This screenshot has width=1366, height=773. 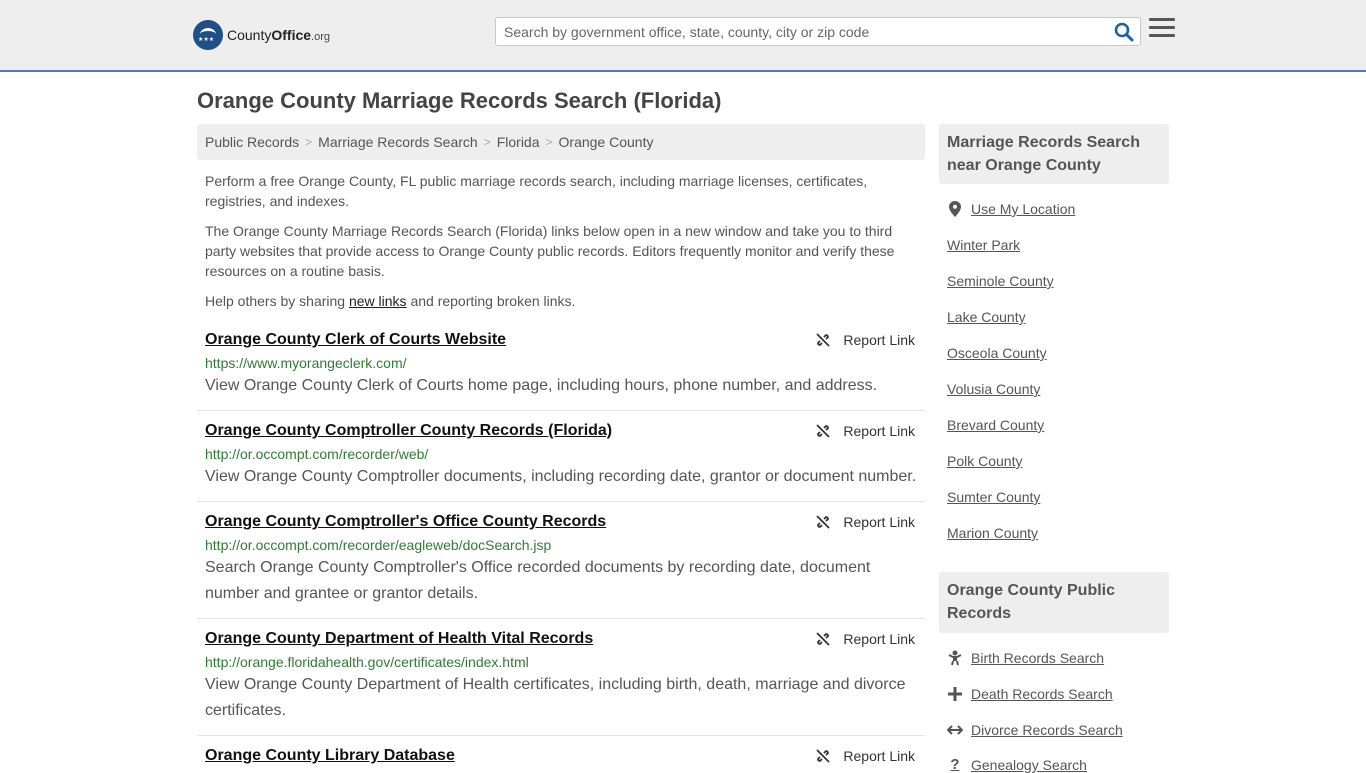 I want to click on search-box, so click(x=818, y=31).